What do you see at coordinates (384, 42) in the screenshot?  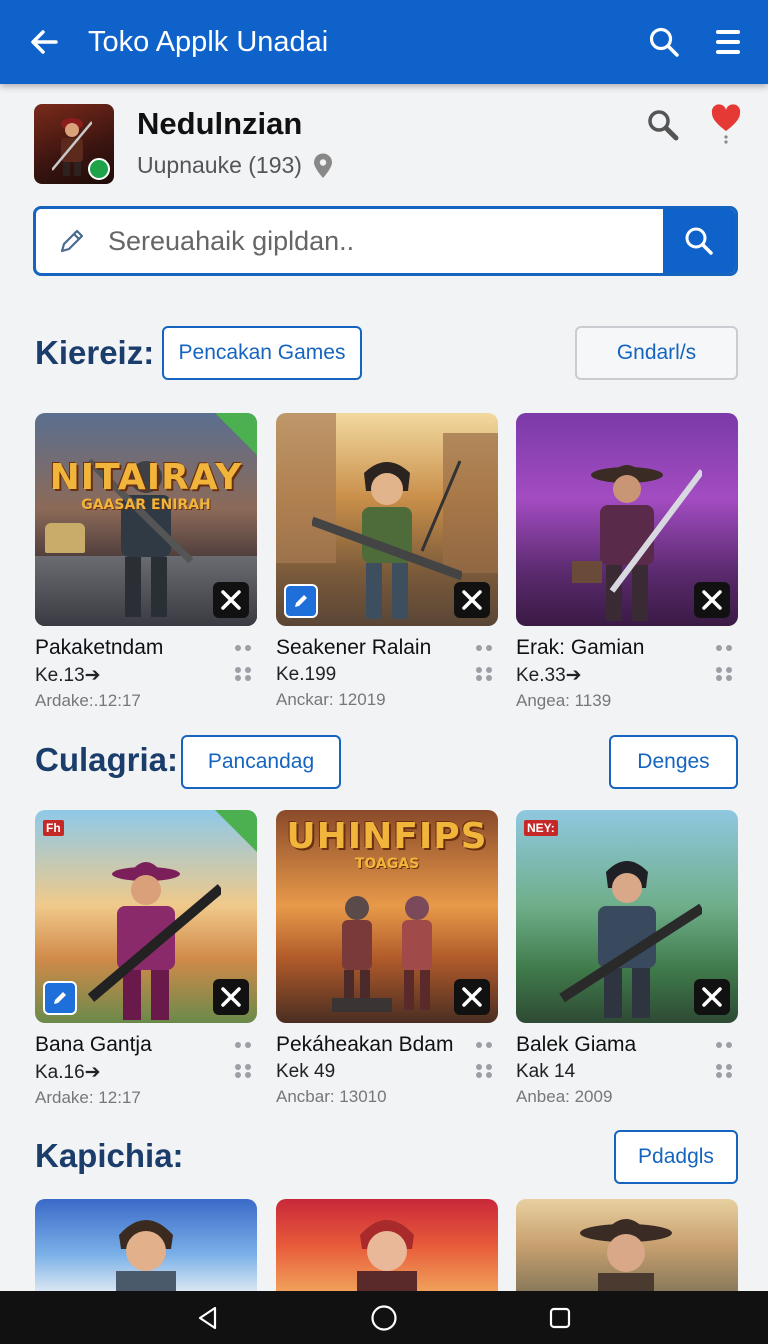 I see `app-bar: Toko Applk Unadai` at bounding box center [384, 42].